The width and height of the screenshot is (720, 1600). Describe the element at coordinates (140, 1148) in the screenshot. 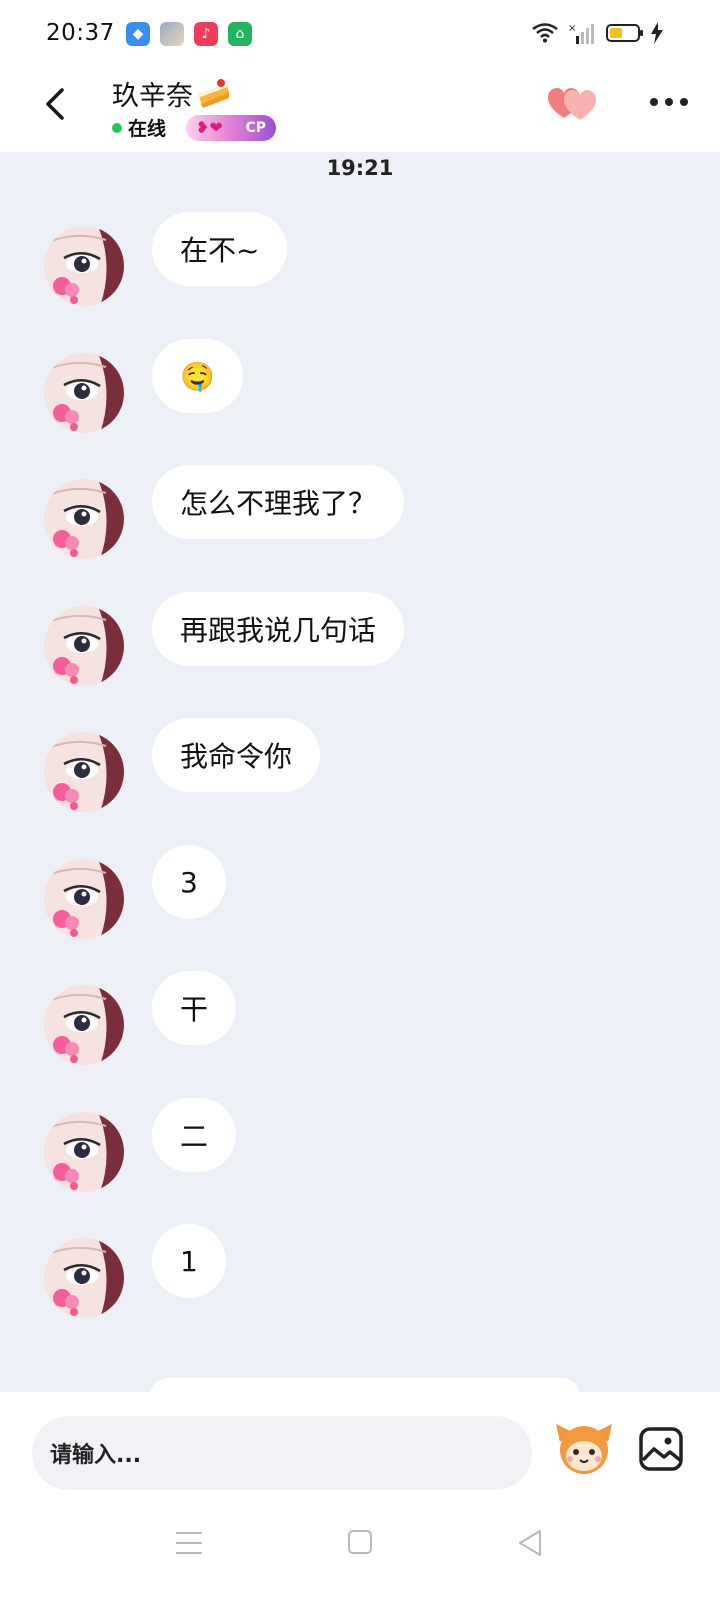

I see `message-row: 二` at that location.